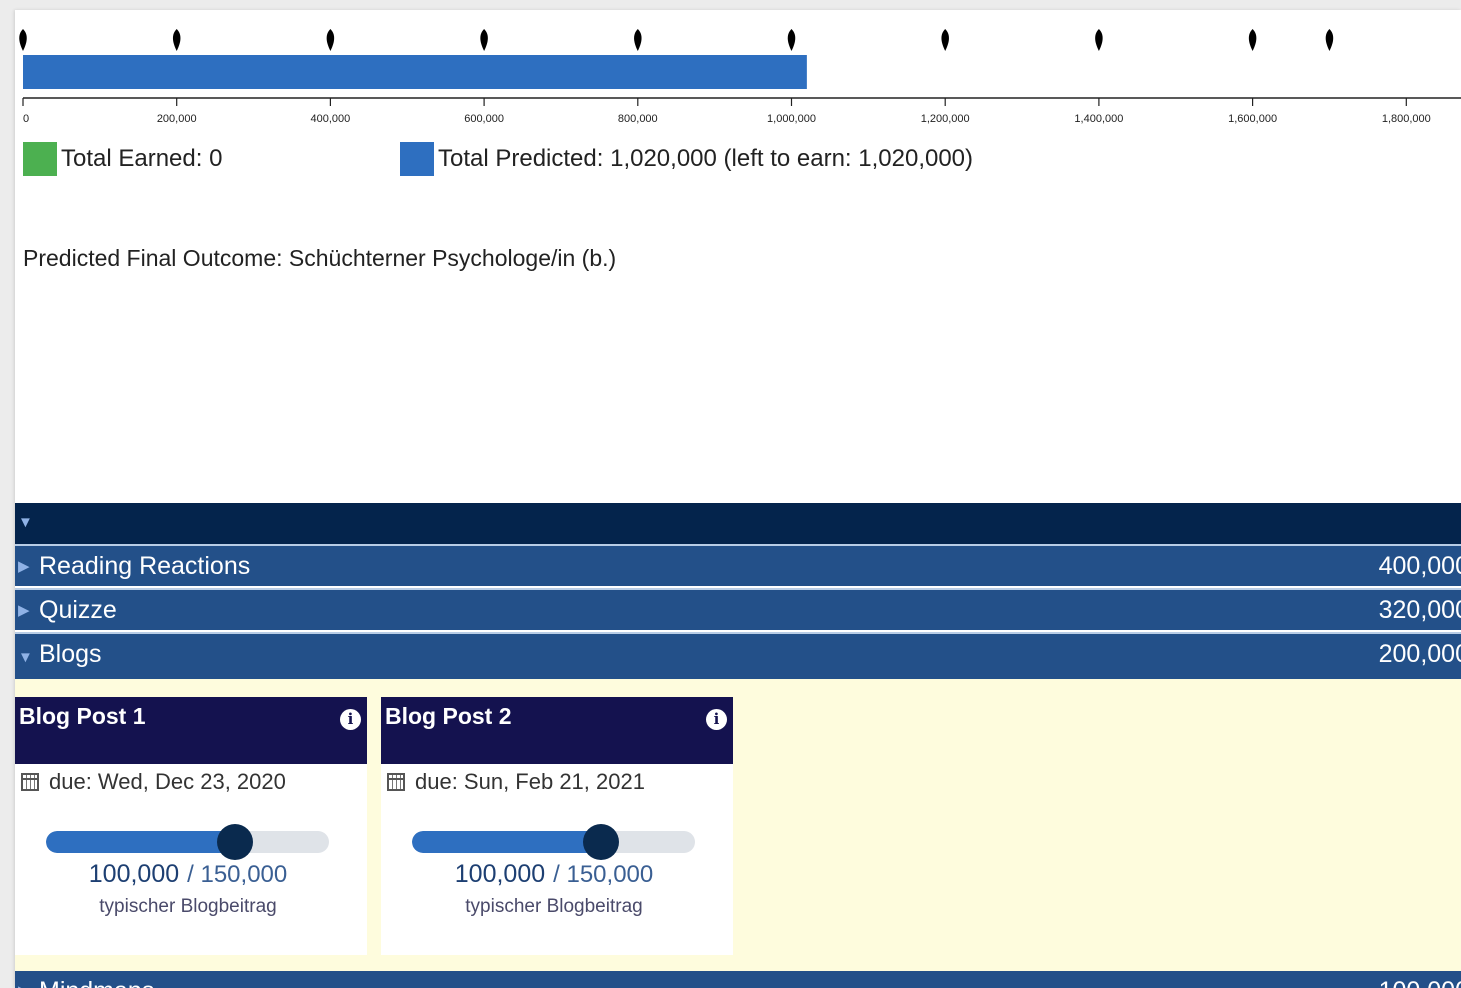 Image resolution: width=1461 pixels, height=988 pixels. What do you see at coordinates (1419, 610) in the screenshot?
I see `category-points: 320,000` at bounding box center [1419, 610].